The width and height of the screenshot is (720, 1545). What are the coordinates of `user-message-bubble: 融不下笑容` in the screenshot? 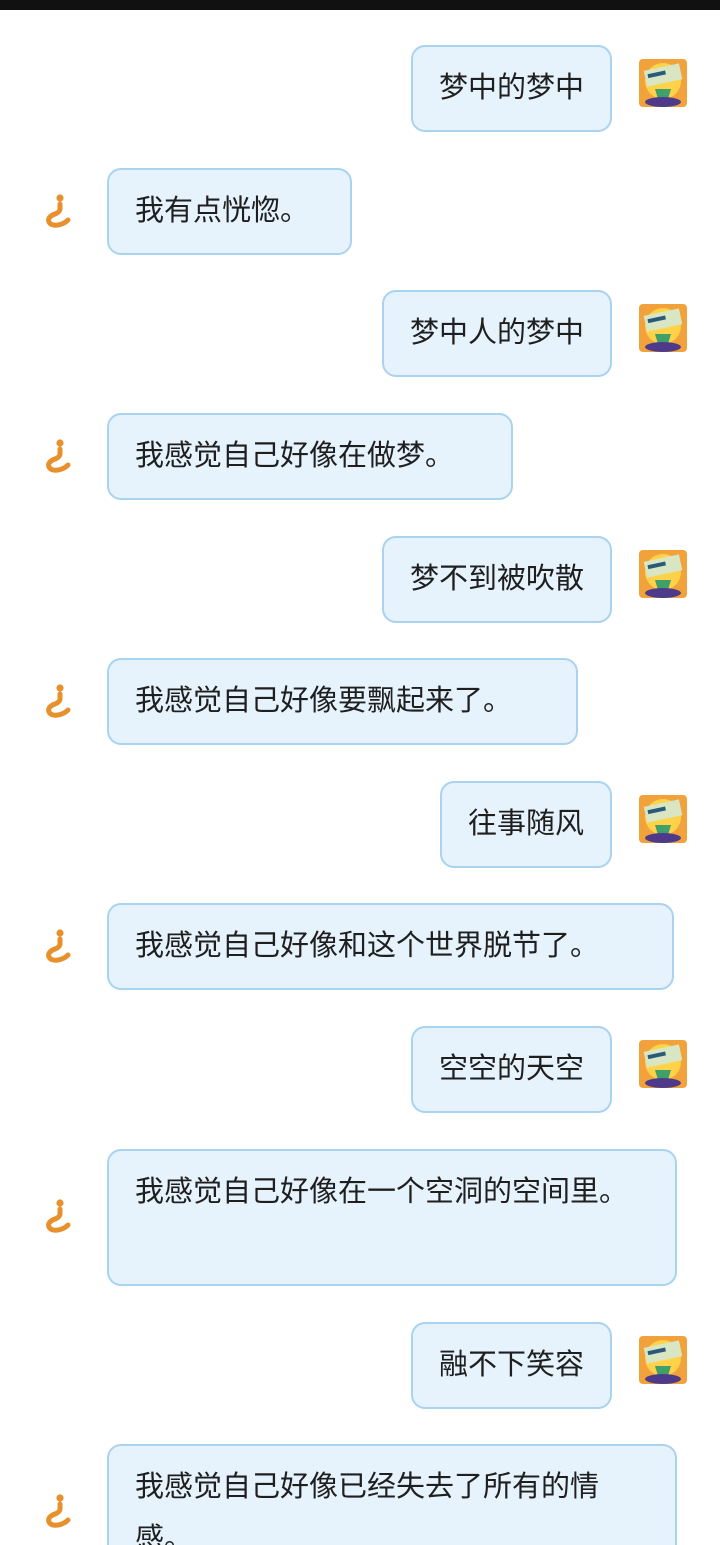 It's located at (511, 1365).